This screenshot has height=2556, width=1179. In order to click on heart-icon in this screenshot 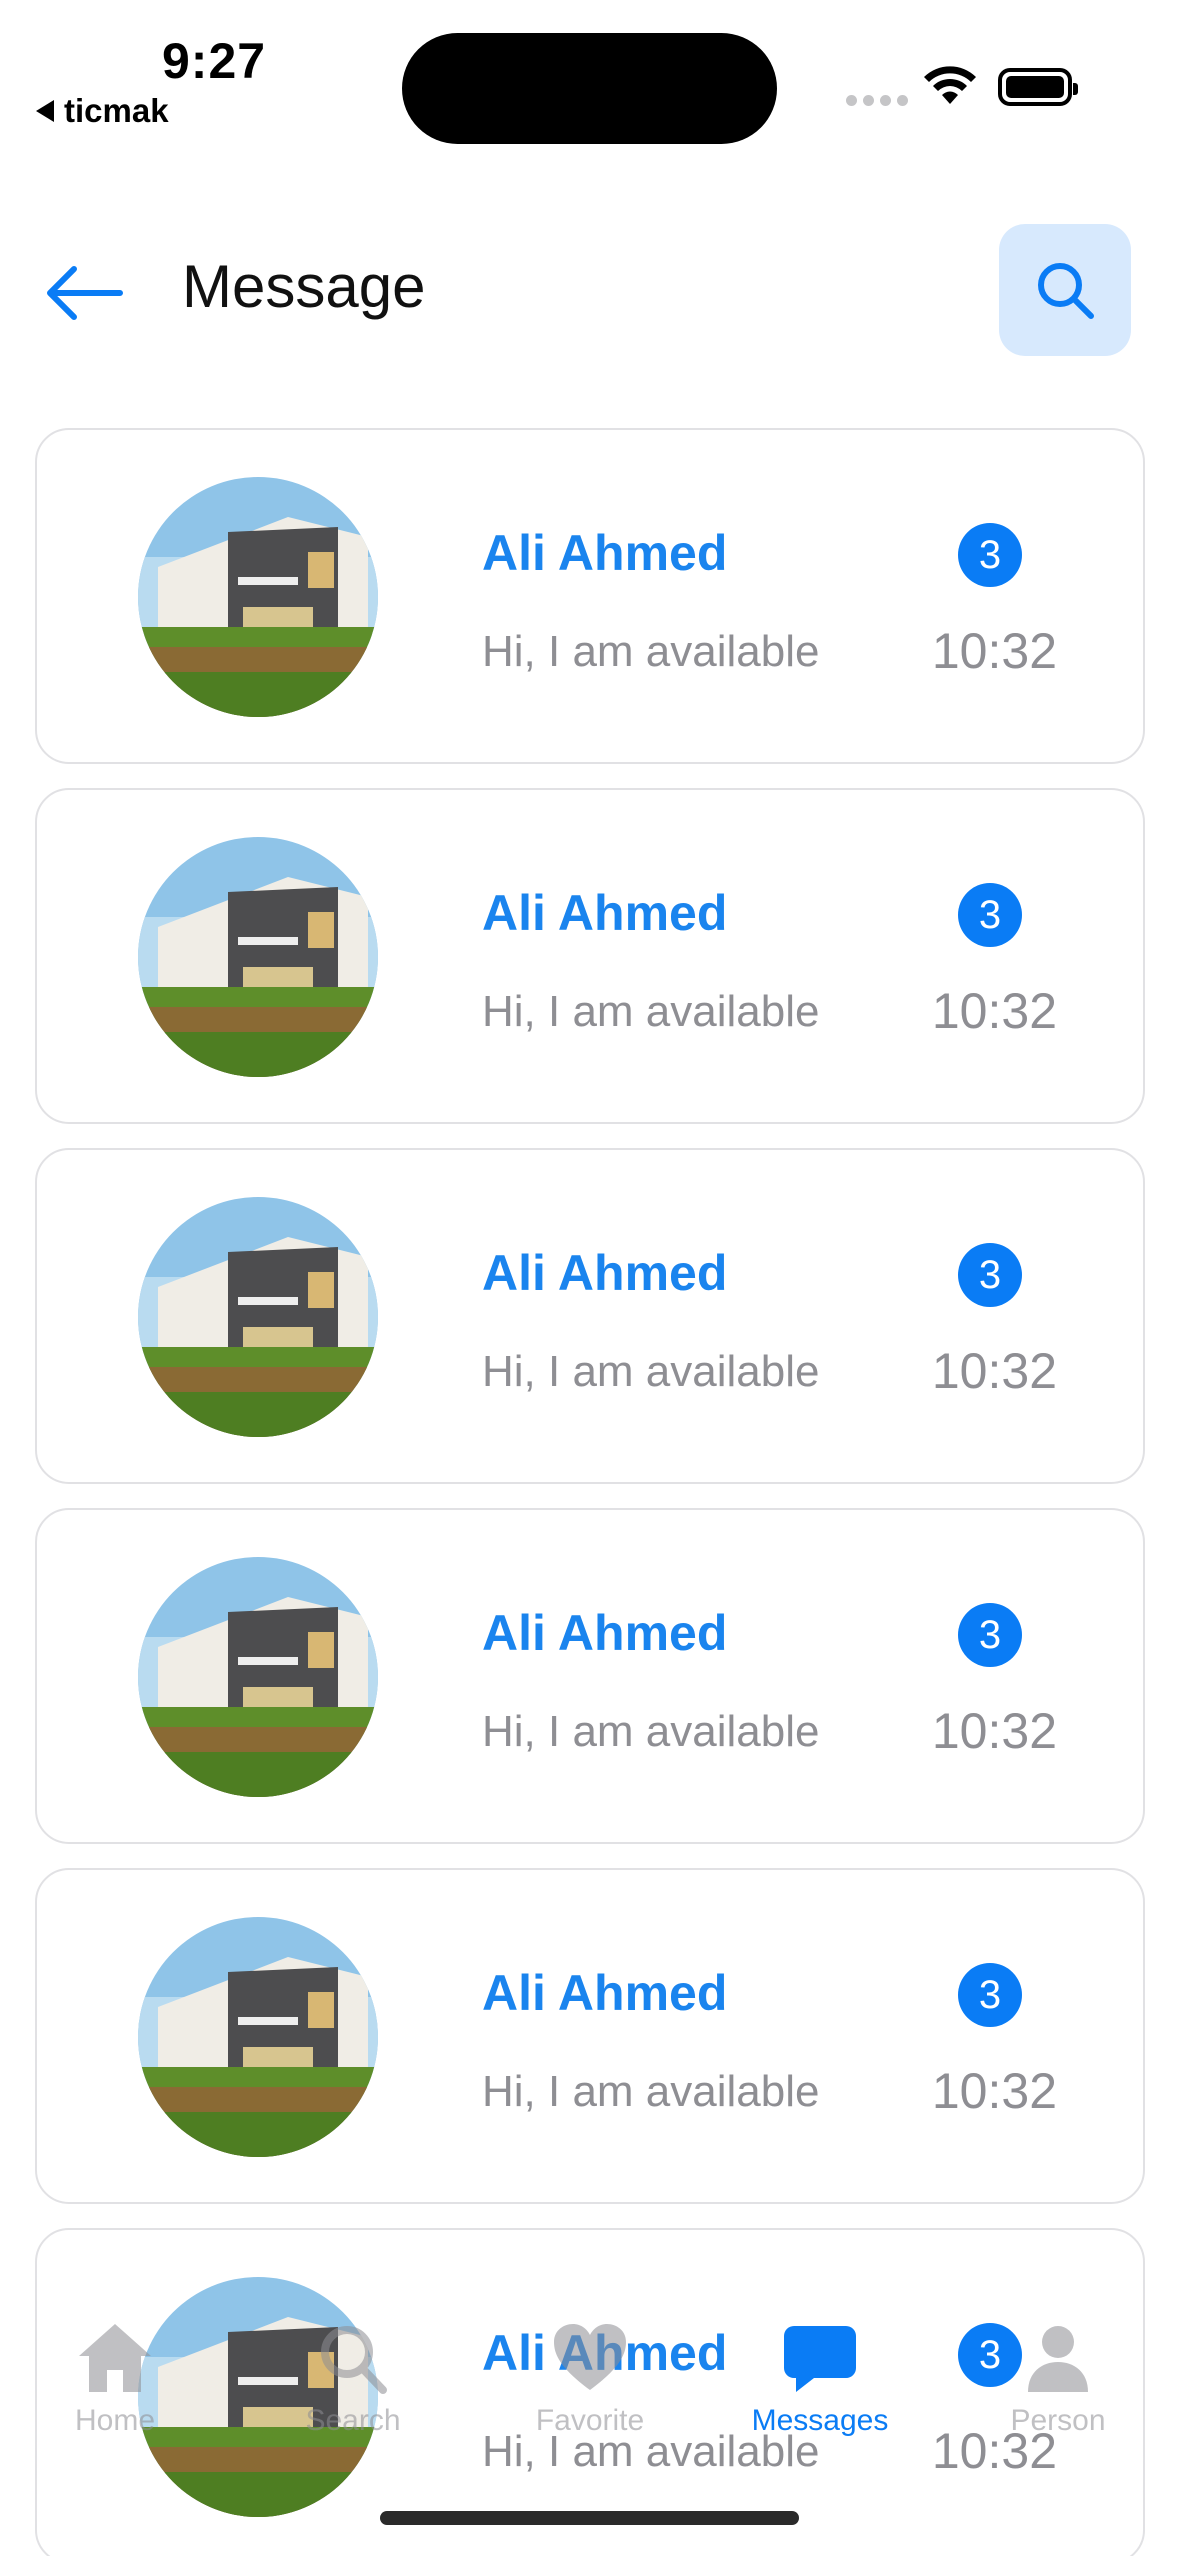, I will do `click(590, 2357)`.